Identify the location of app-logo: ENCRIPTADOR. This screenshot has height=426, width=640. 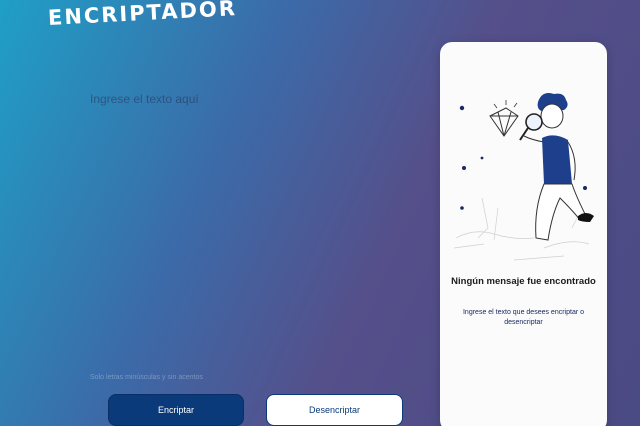
(142, 15).